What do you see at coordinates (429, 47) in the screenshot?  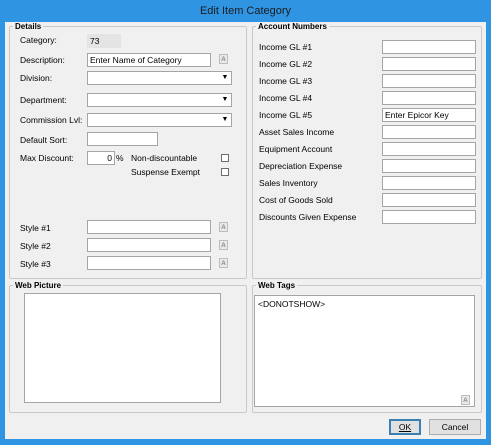 I see `income-gl-1-input` at bounding box center [429, 47].